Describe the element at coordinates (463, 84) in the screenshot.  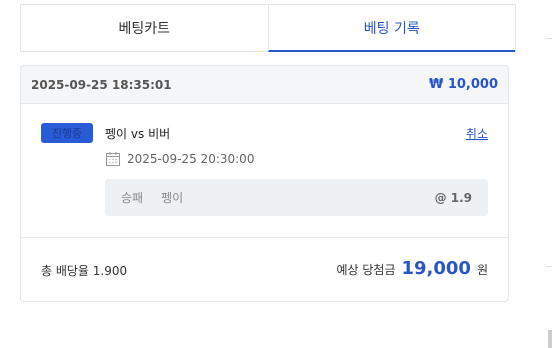
I see `bet-amount: ₩ 10,000` at that location.